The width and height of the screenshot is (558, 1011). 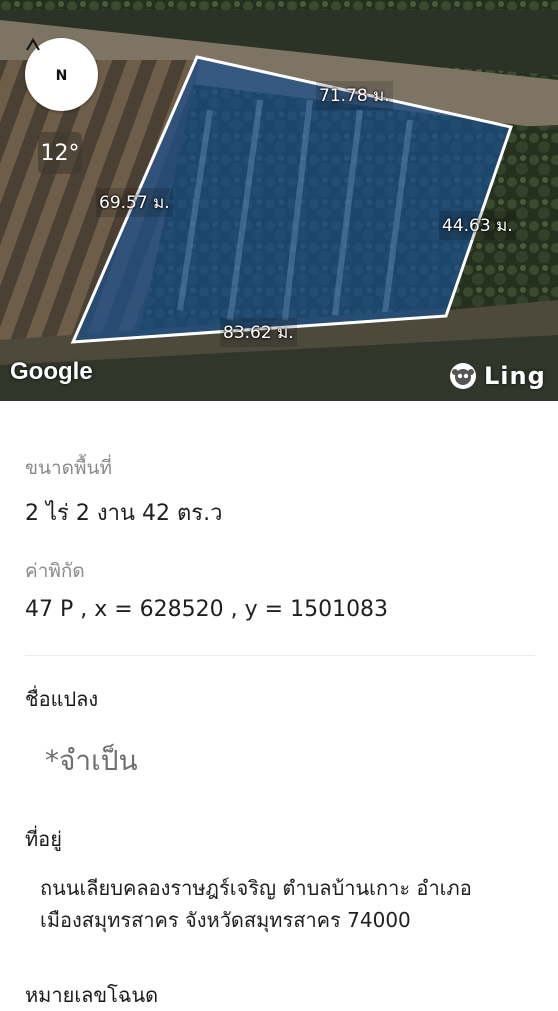 I want to click on address-label: ที่อยู่, so click(x=43, y=839).